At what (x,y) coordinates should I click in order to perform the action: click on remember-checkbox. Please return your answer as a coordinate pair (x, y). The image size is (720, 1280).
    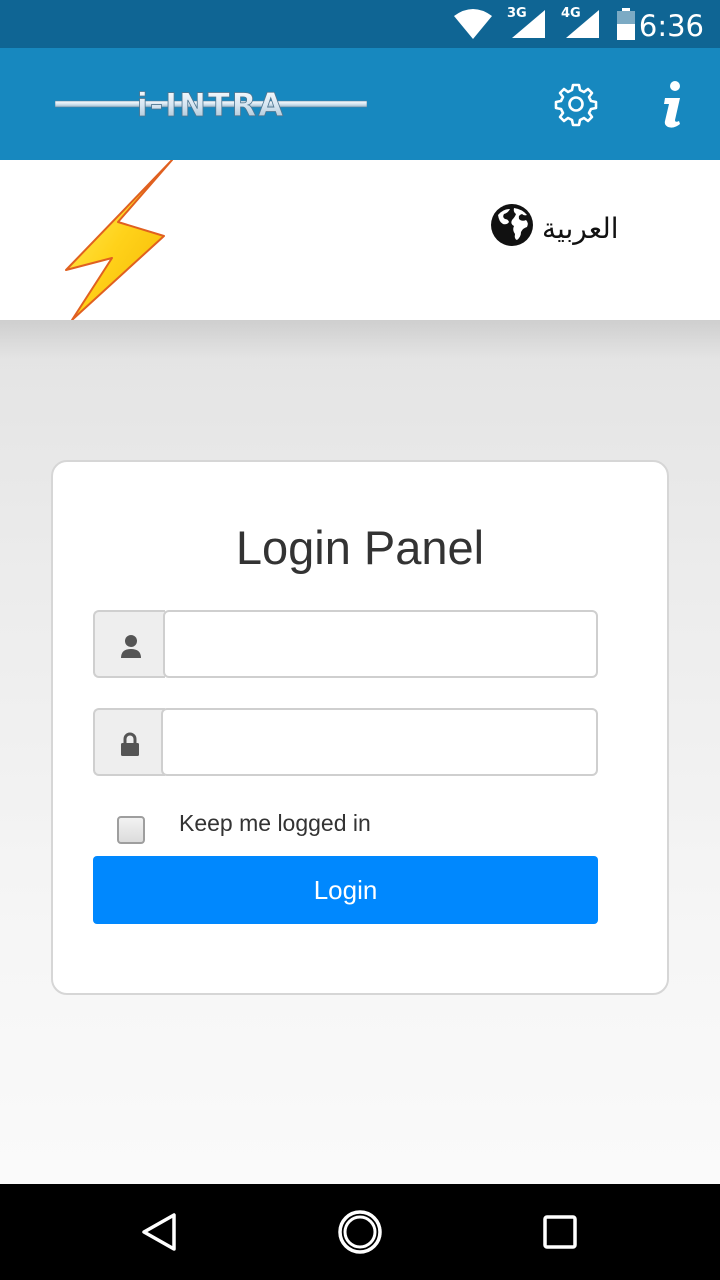
    Looking at the image, I should click on (131, 830).